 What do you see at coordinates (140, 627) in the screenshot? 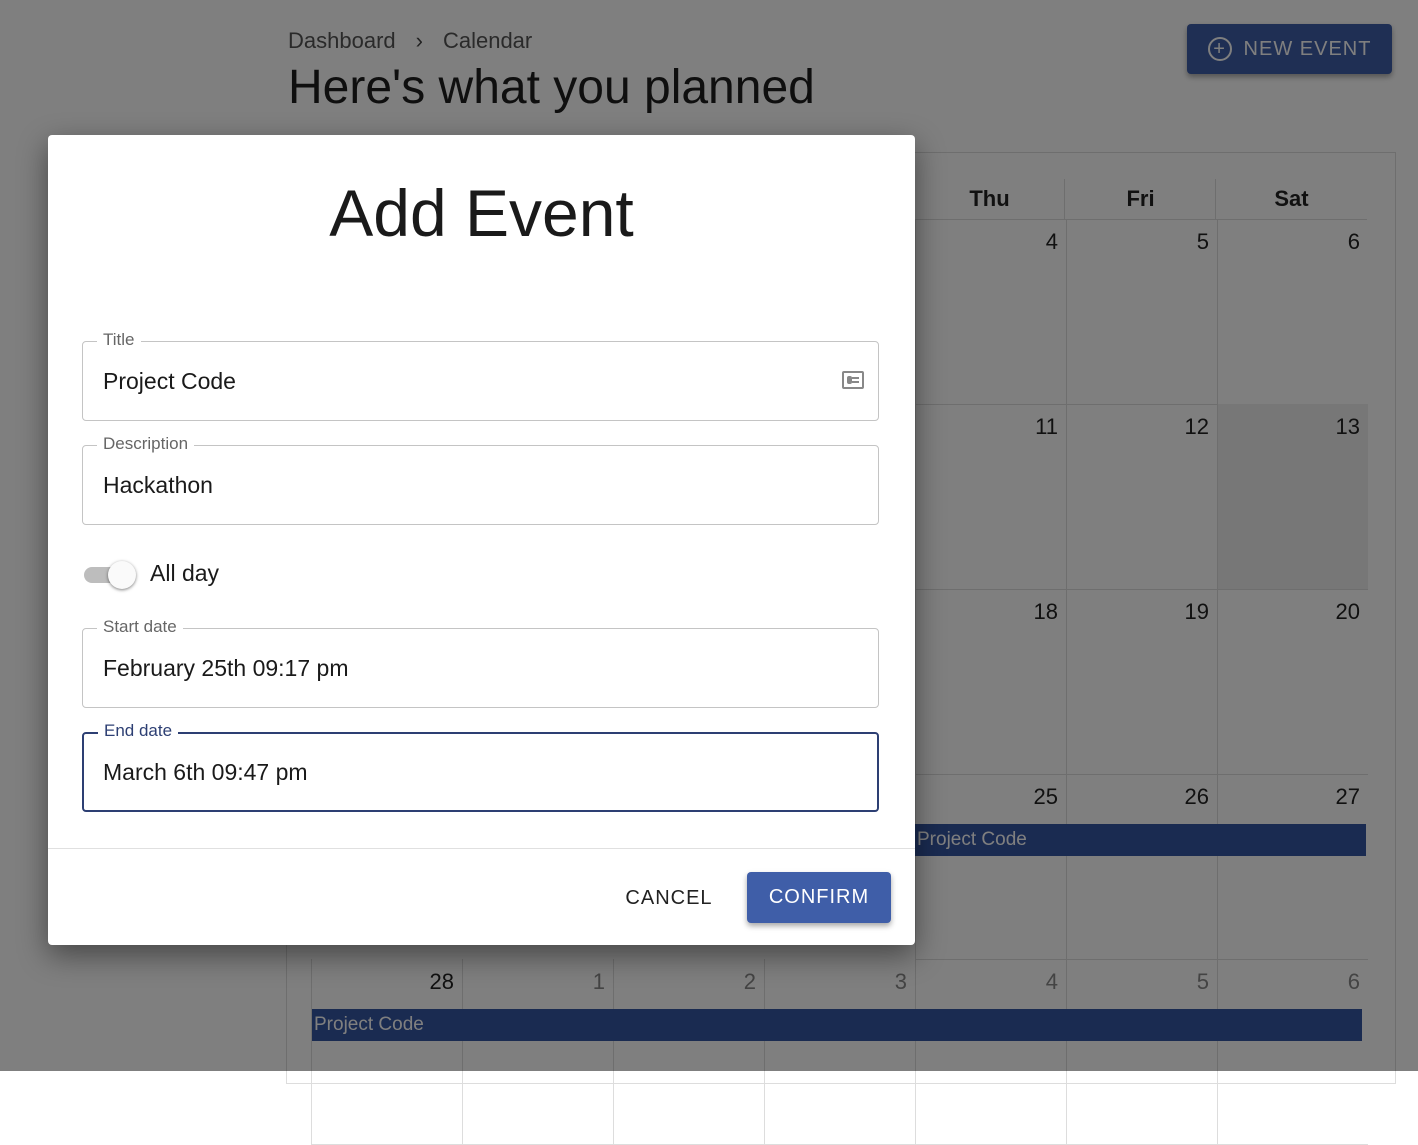
I see `start-date-field-label: Start date` at bounding box center [140, 627].